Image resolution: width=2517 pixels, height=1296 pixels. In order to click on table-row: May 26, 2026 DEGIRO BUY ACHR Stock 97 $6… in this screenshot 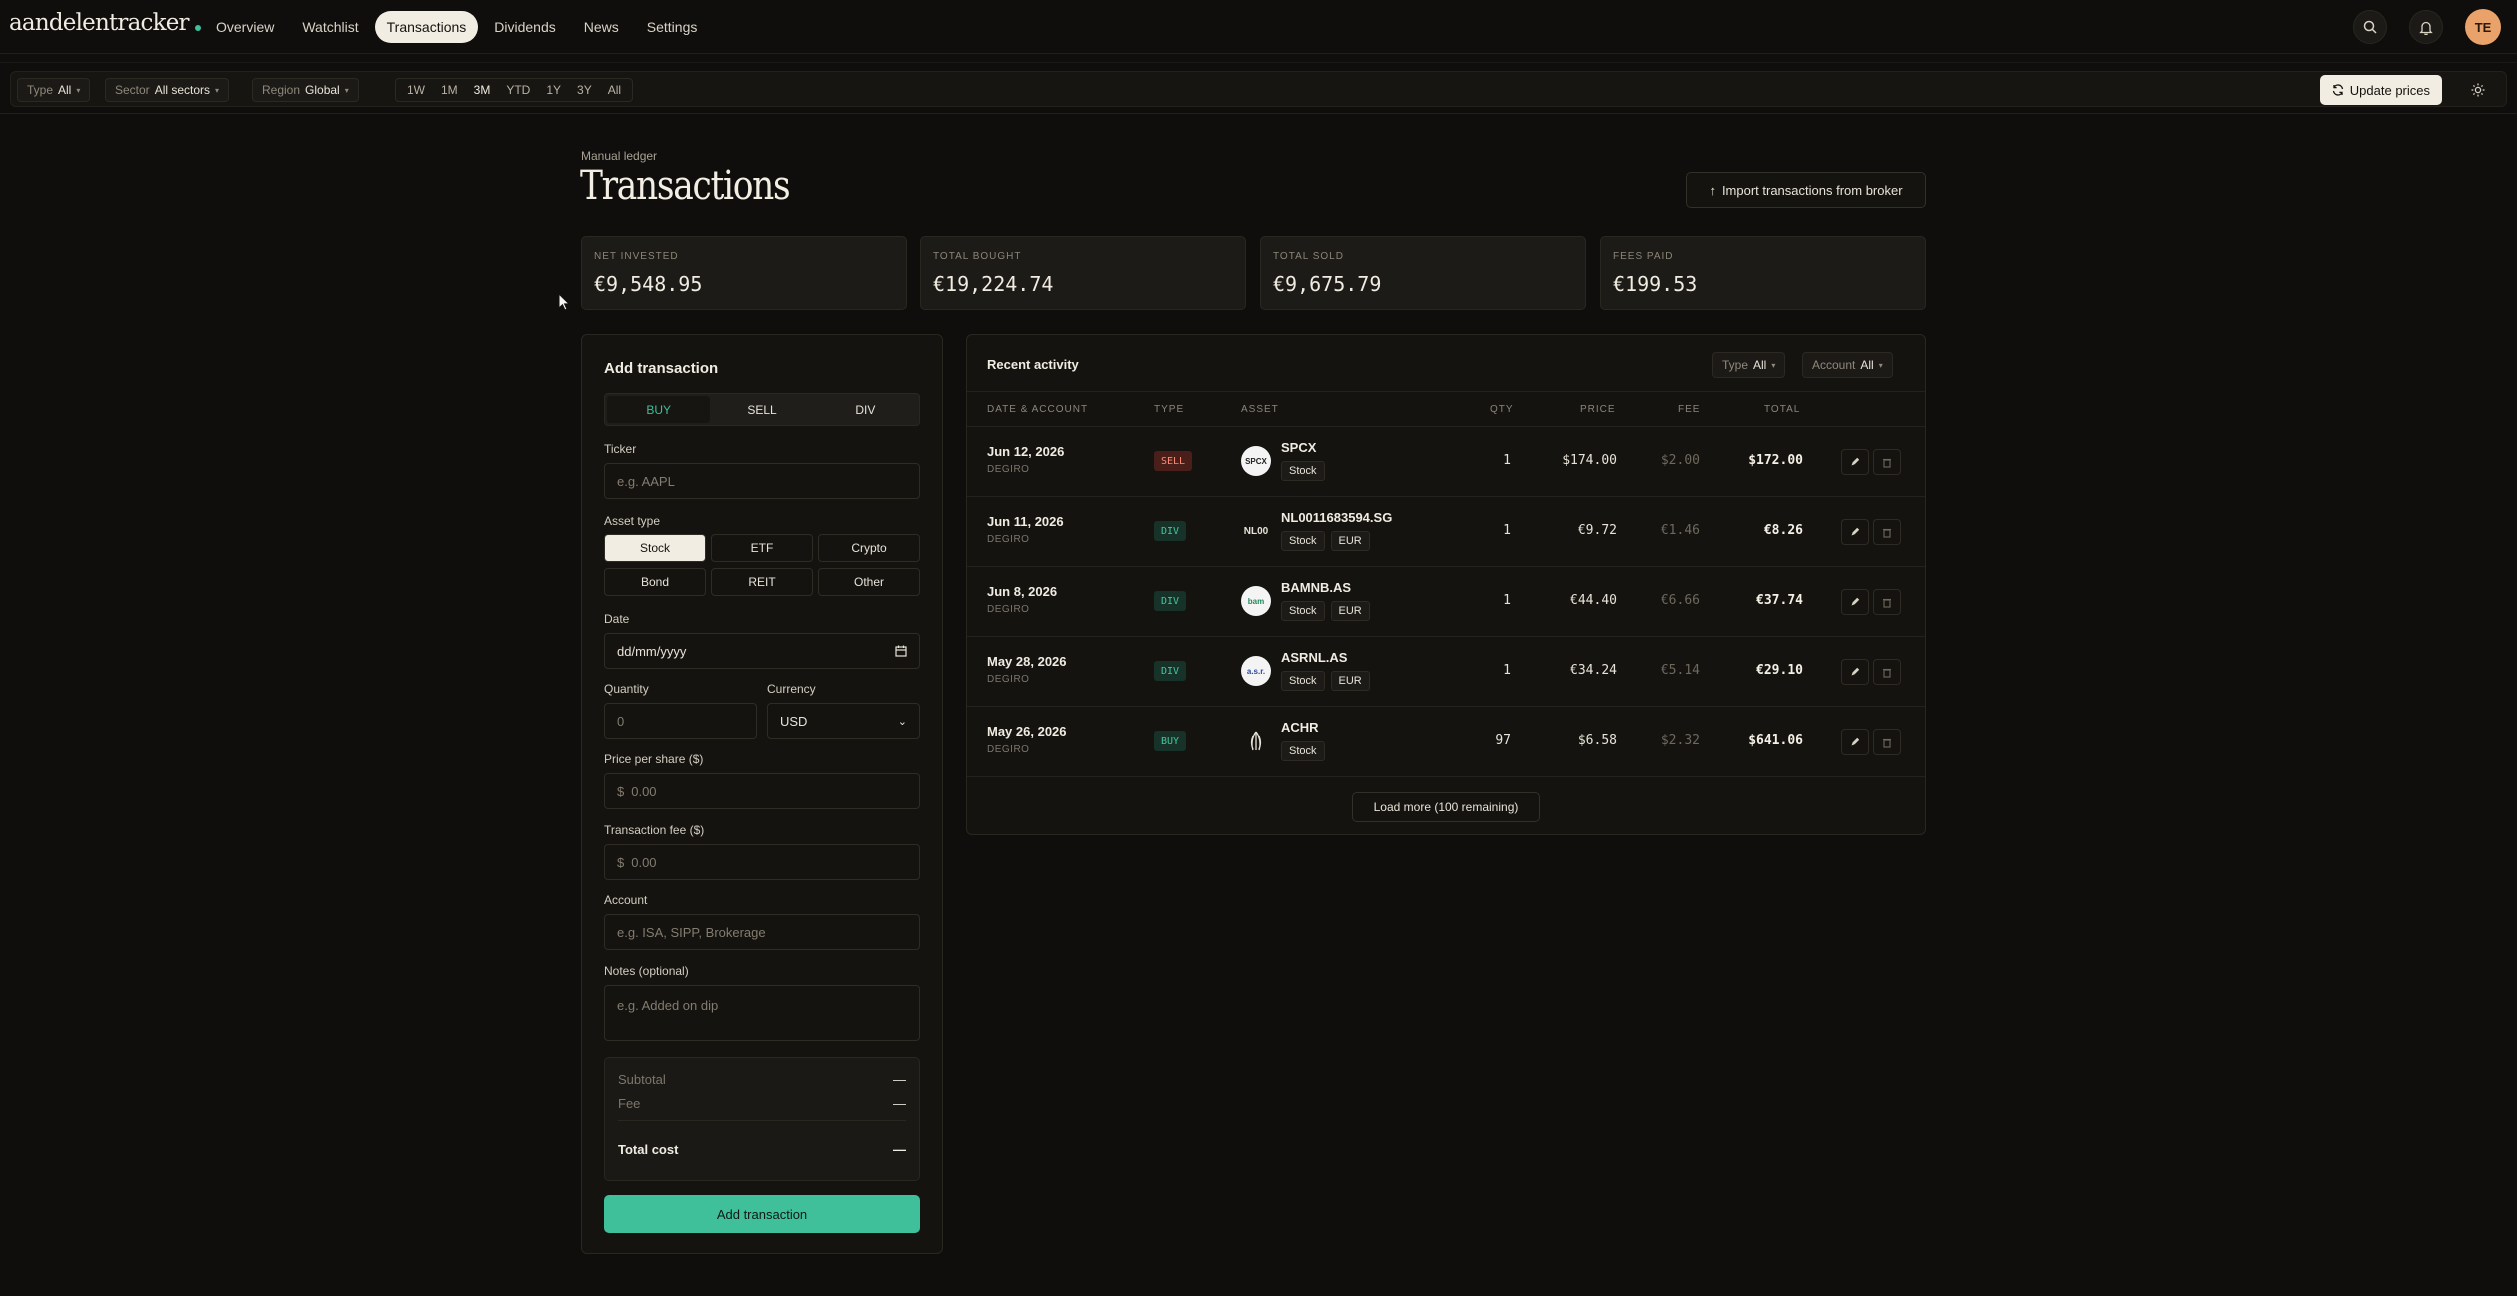, I will do `click(1446, 742)`.